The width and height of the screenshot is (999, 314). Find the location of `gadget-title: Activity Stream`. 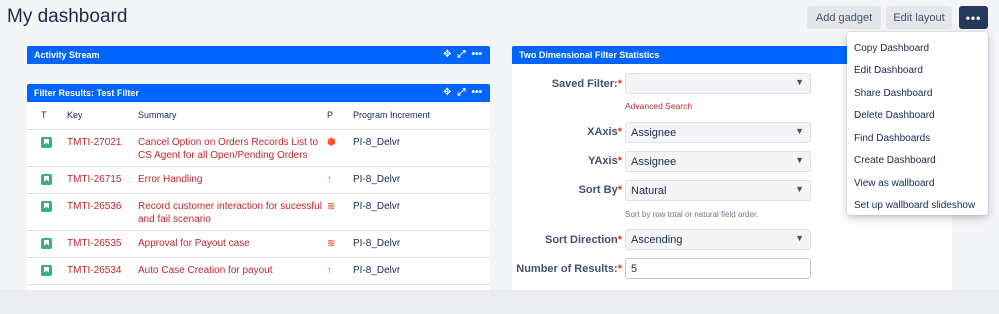

gadget-title: Activity Stream is located at coordinates (67, 55).